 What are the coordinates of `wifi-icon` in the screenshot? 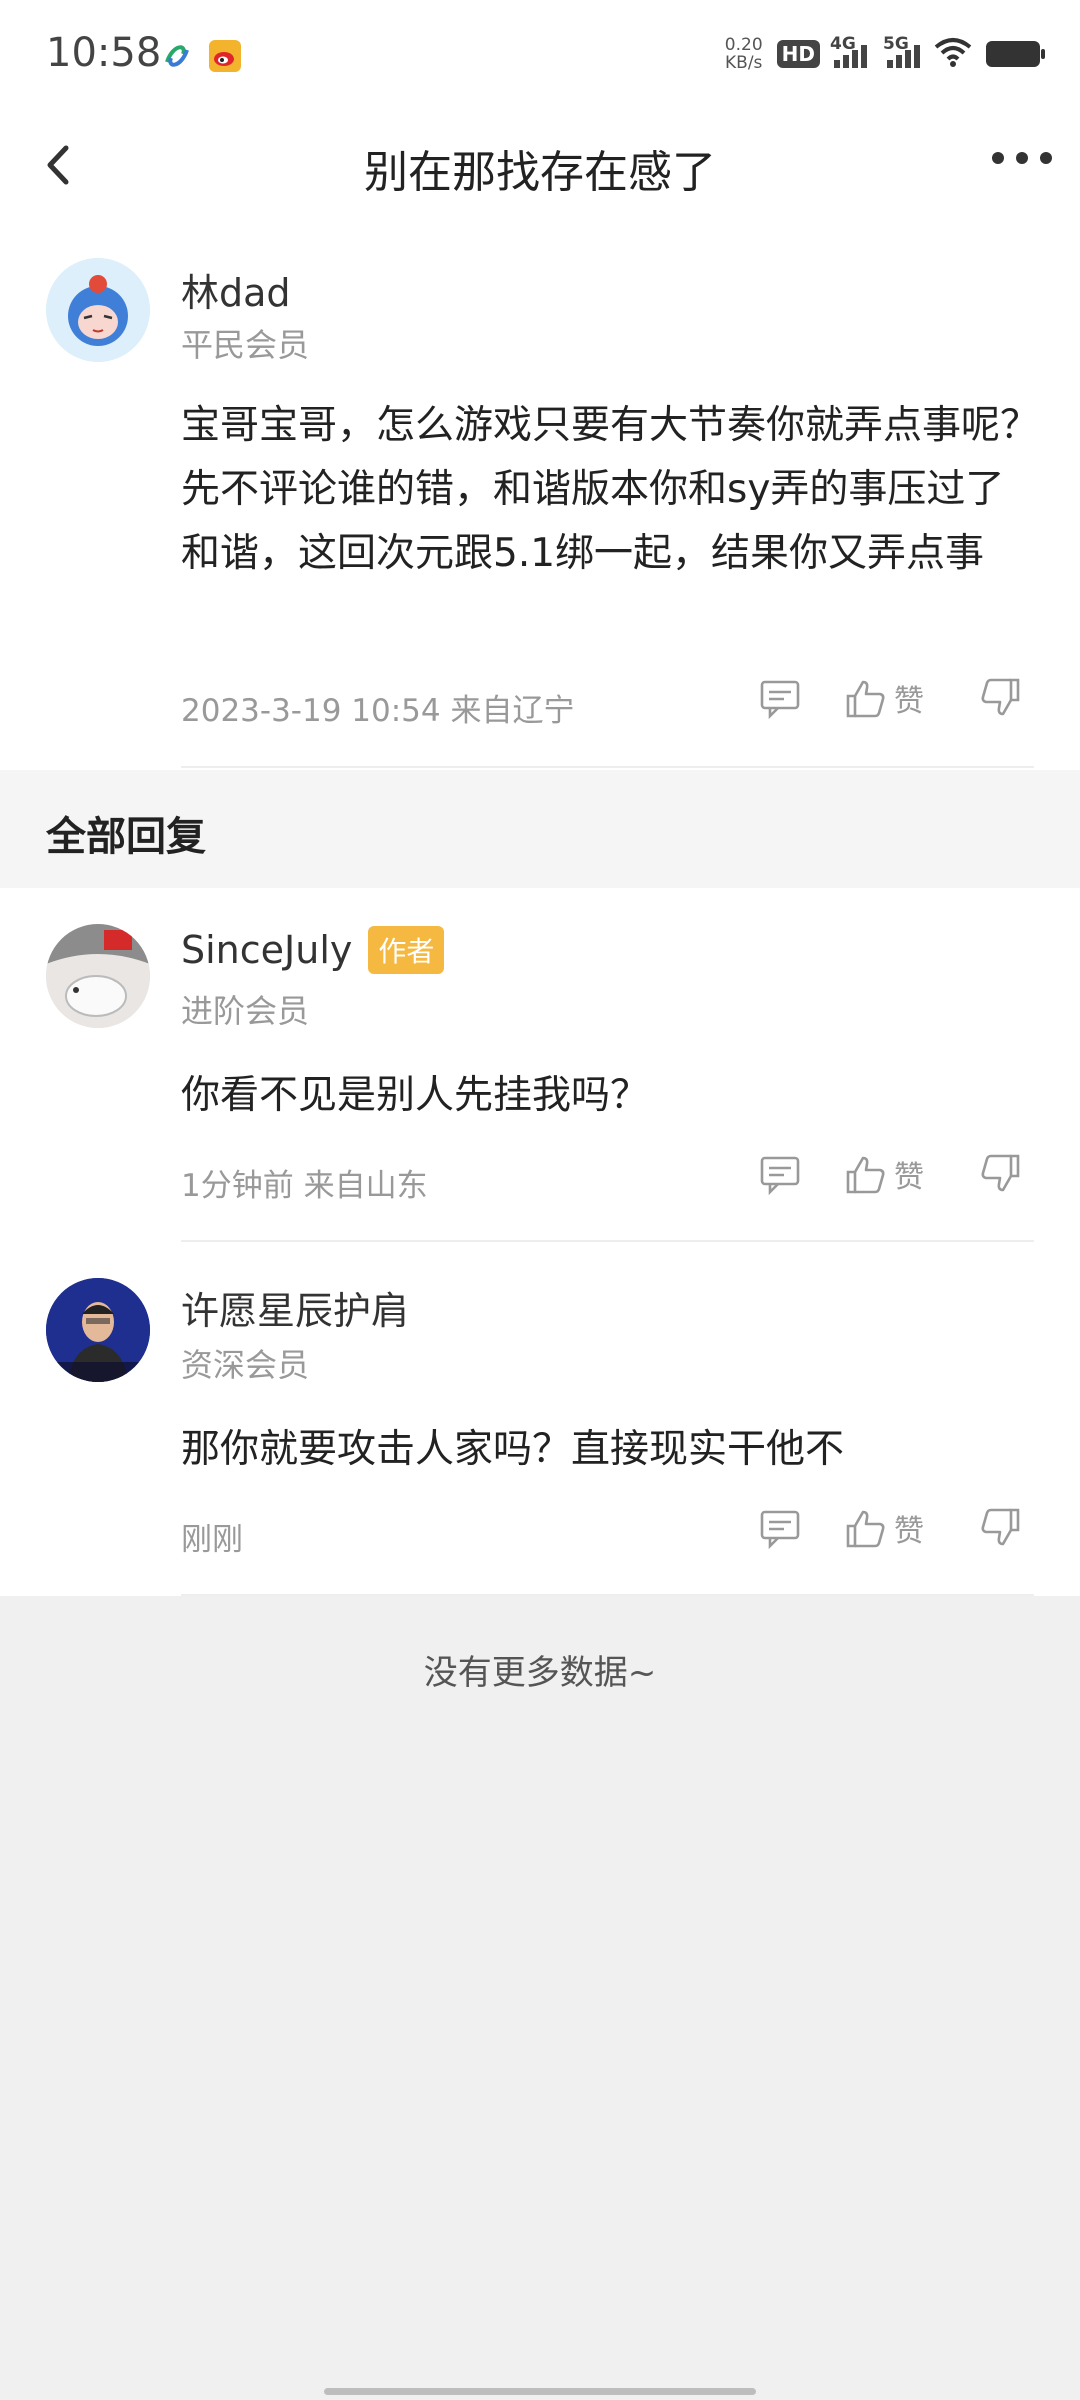 It's located at (953, 54).